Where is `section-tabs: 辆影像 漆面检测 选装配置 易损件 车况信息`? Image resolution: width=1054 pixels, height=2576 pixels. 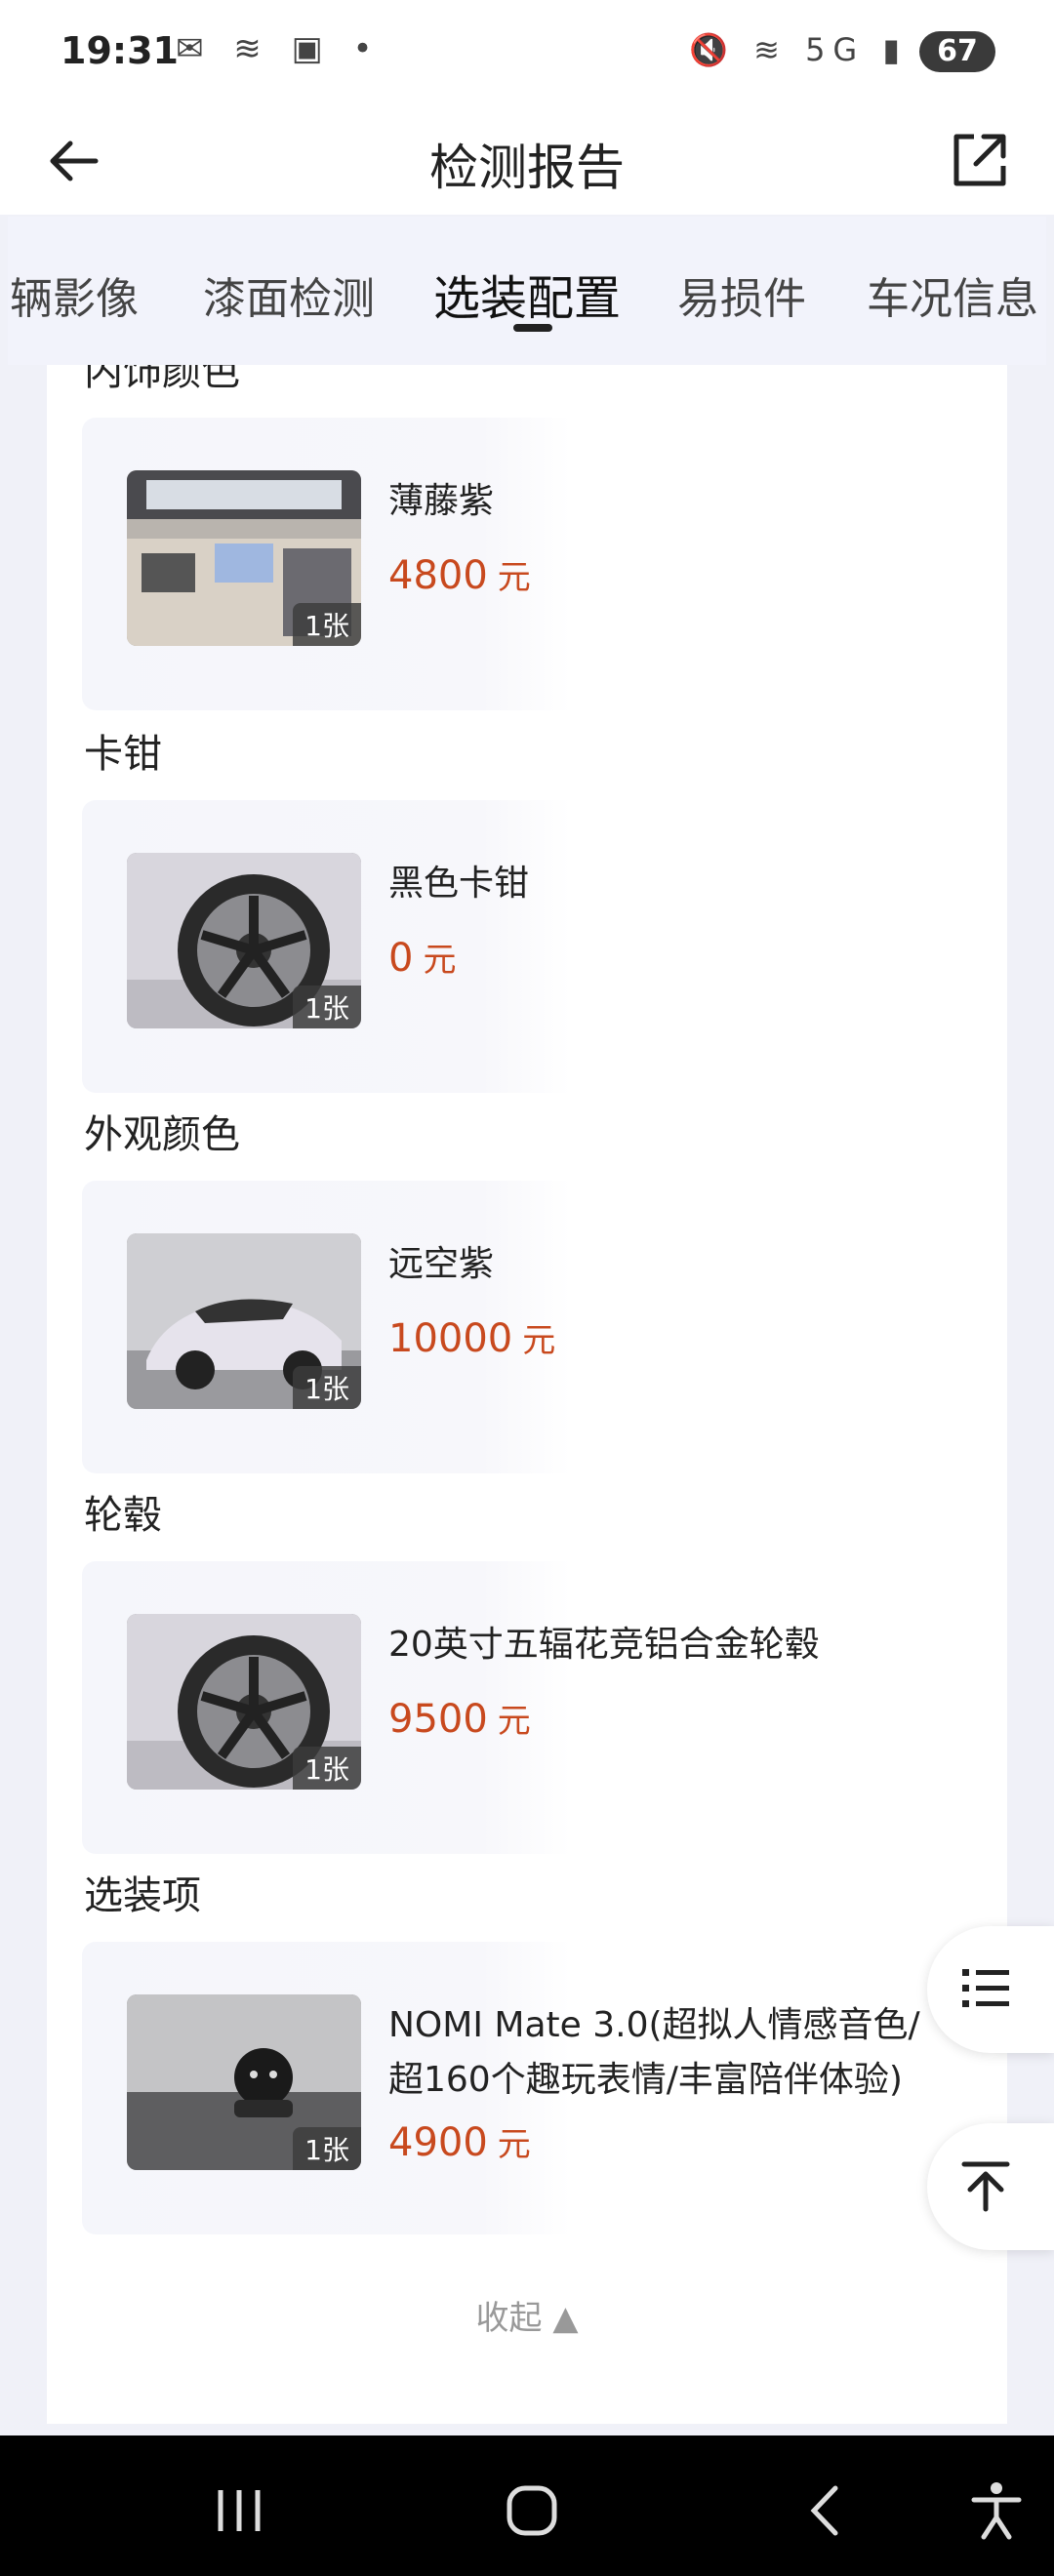 section-tabs: 辆影像 漆面检测 选装配置 易损件 车况信息 is located at coordinates (527, 291).